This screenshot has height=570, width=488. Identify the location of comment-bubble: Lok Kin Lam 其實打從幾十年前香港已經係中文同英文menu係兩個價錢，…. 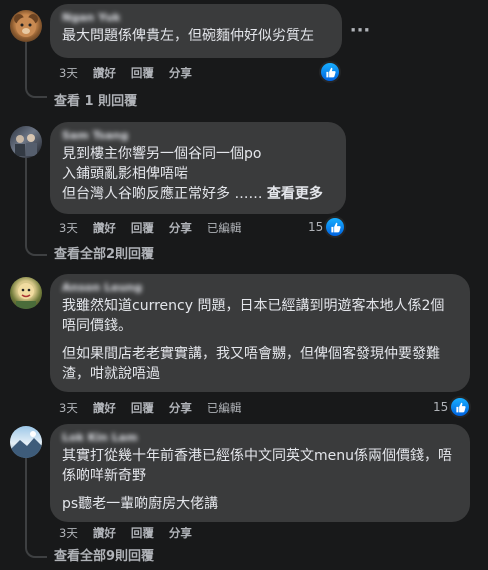
(260, 473).